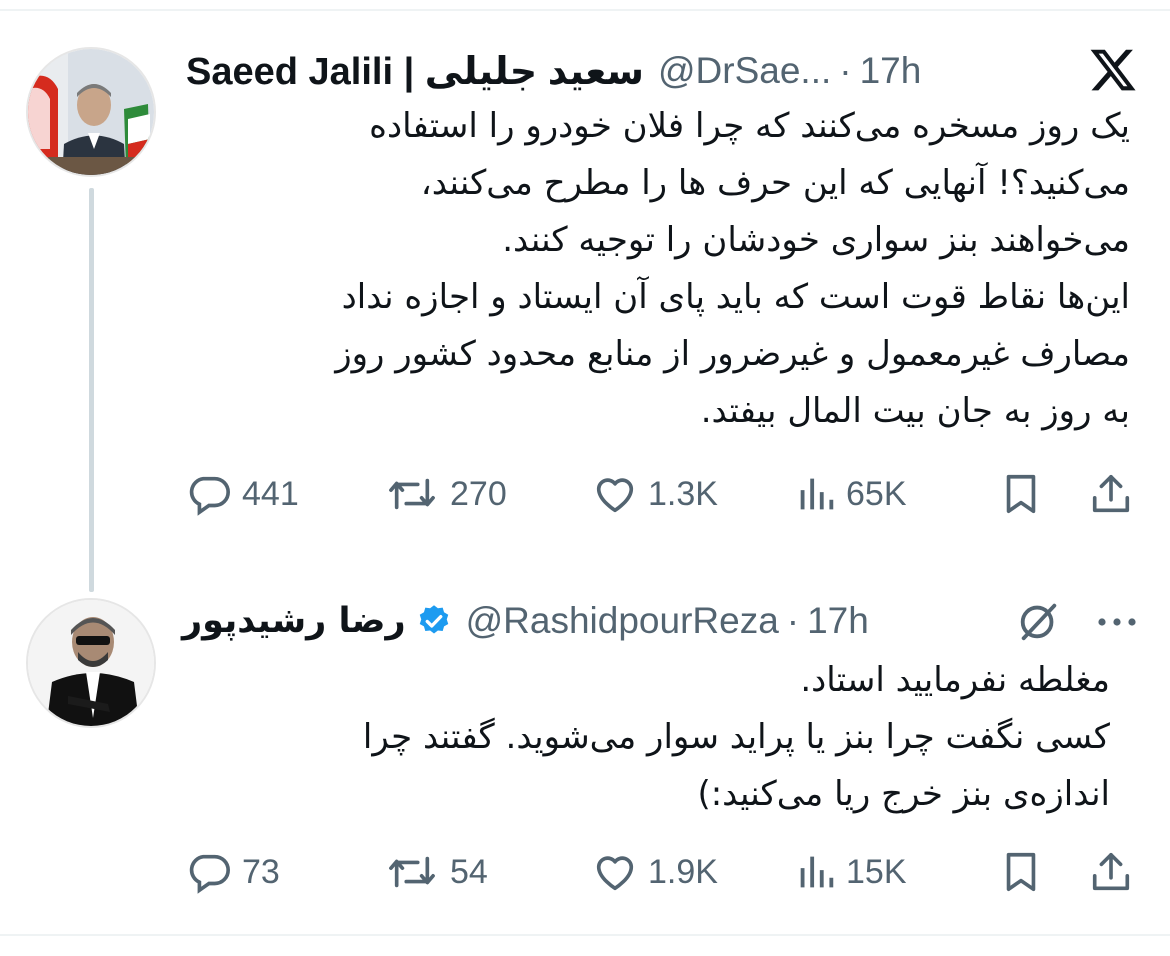 The width and height of the screenshot is (1170, 956). I want to click on tweet-actions: 441 270 1.3K 65K, so click(661, 494).